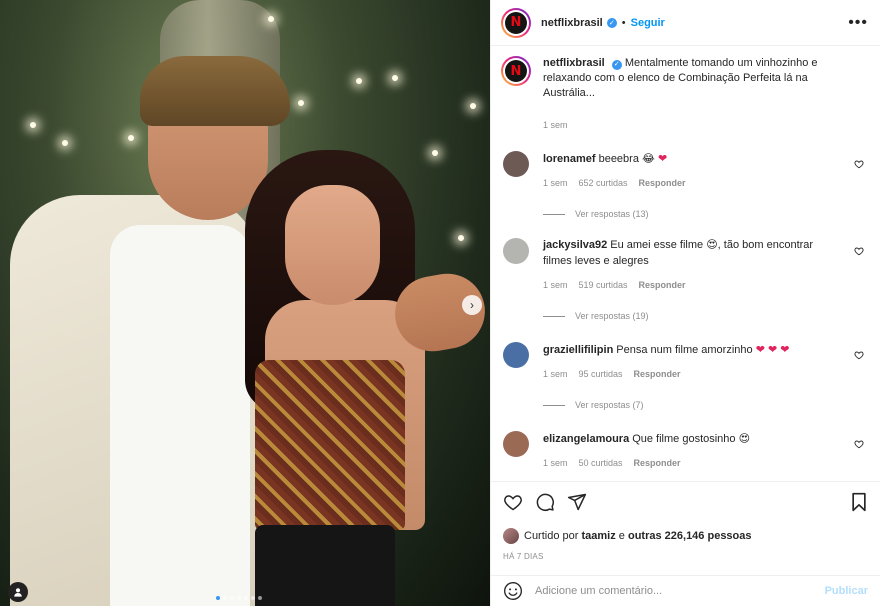  I want to click on comment-likes: 95 curtidas, so click(601, 374).